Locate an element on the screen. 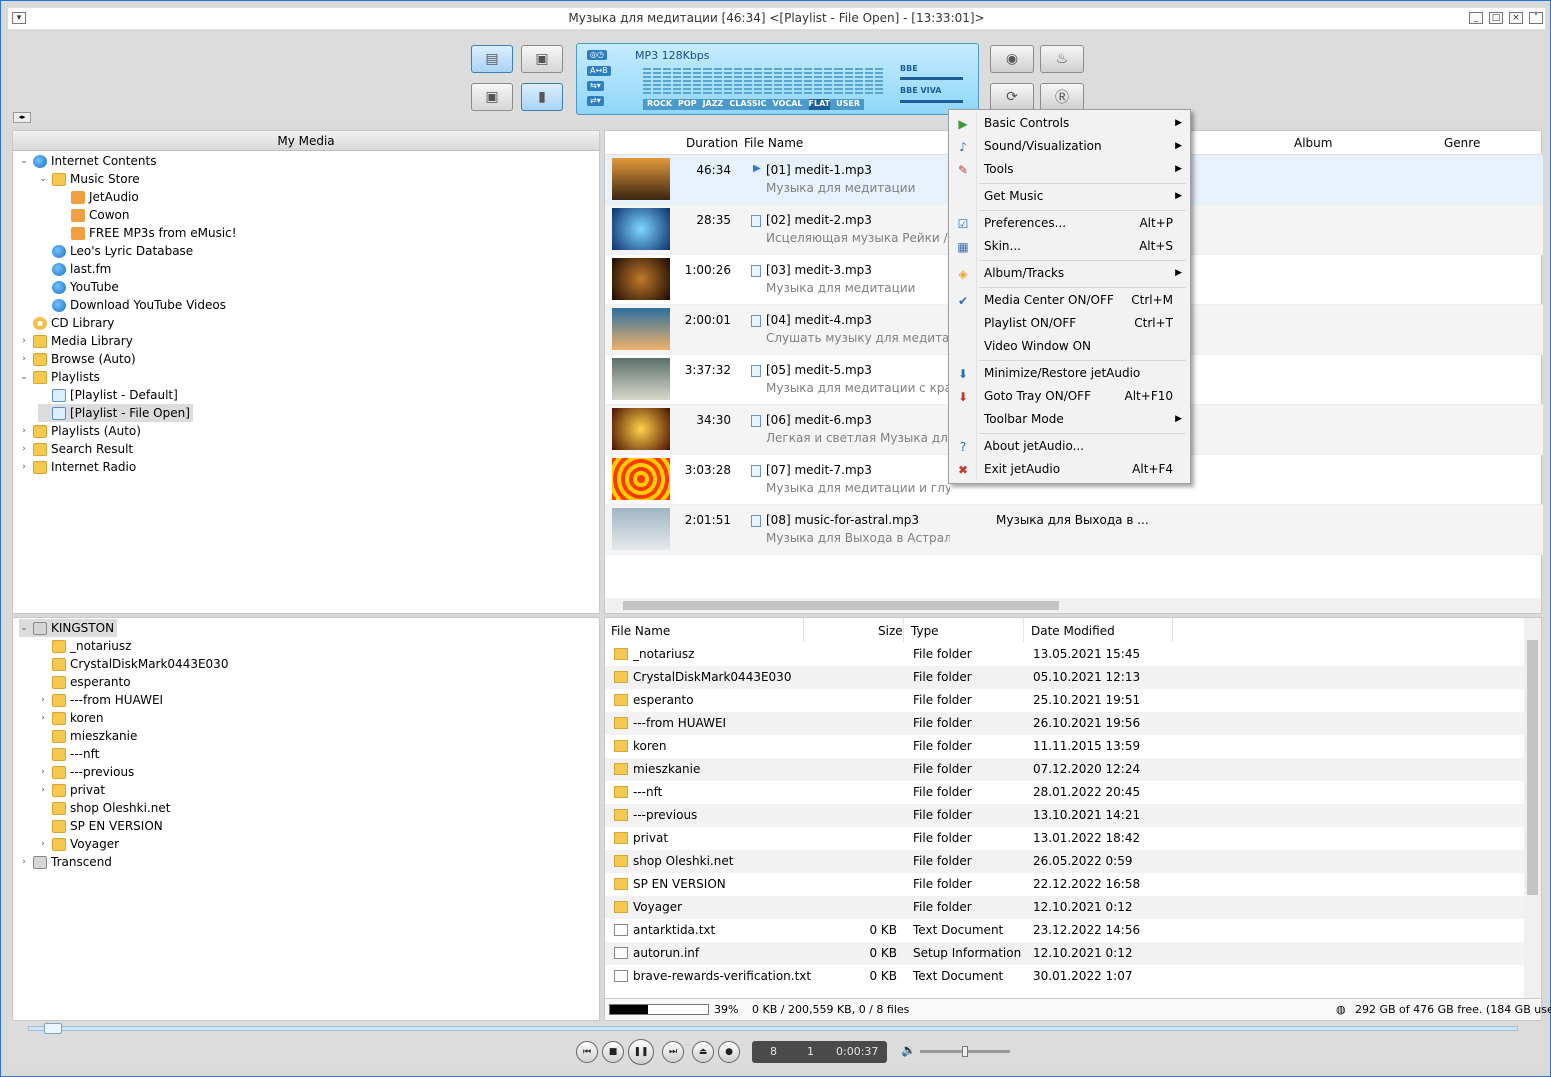 This screenshot has height=1077, width=1551. volume-slider is located at coordinates (965, 1051).